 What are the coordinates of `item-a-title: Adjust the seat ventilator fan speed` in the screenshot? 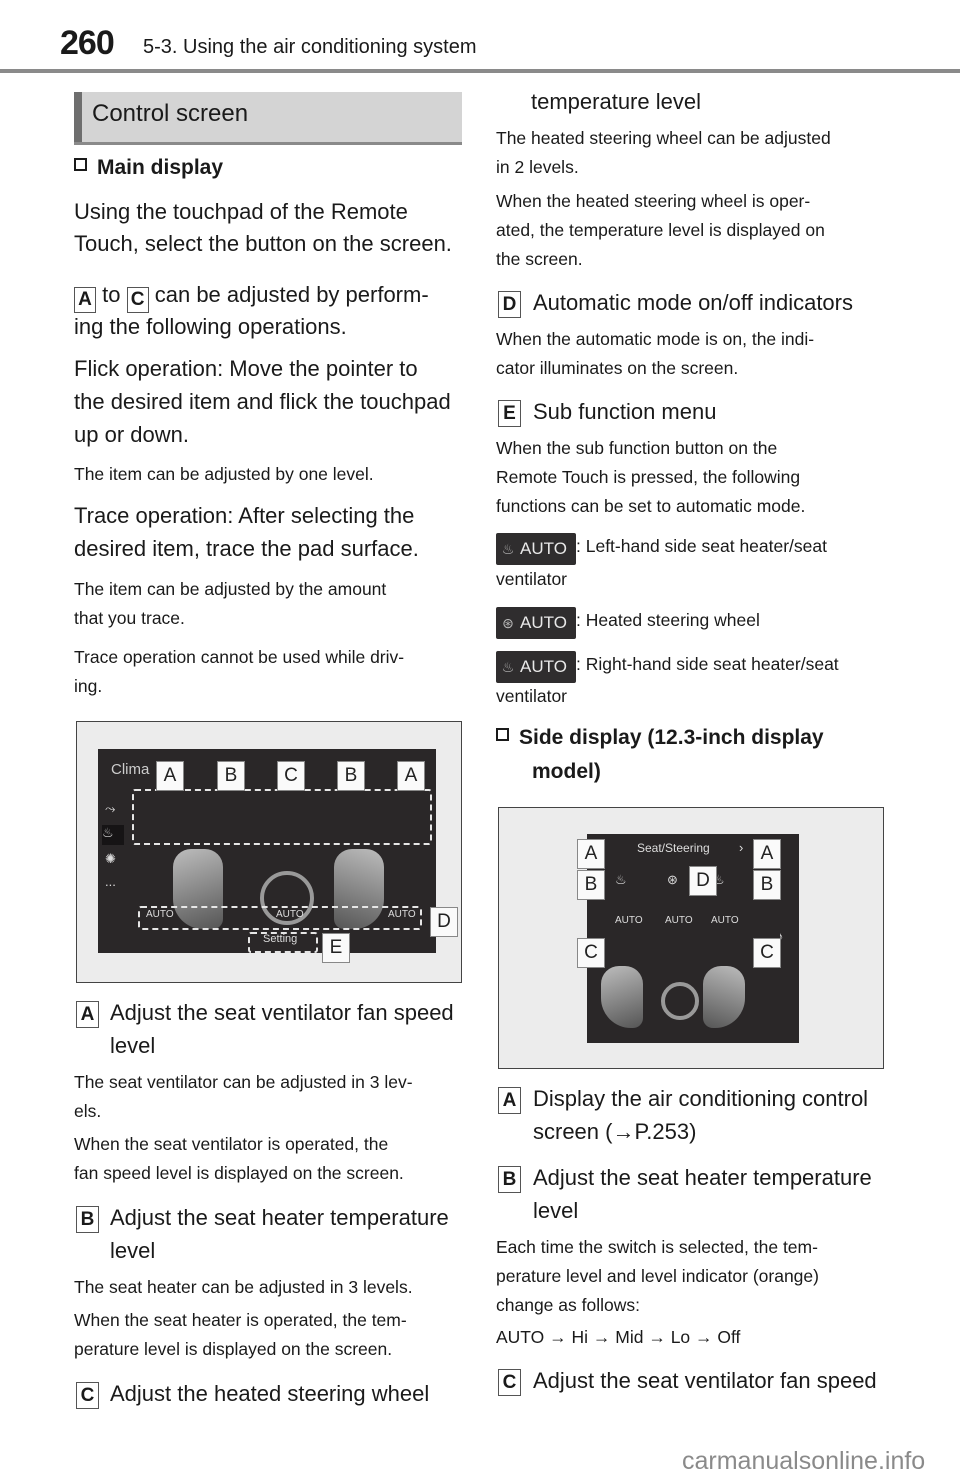 It's located at (282, 1012).